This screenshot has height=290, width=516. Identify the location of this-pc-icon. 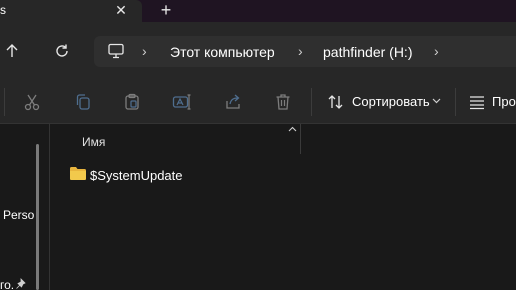
(116, 51).